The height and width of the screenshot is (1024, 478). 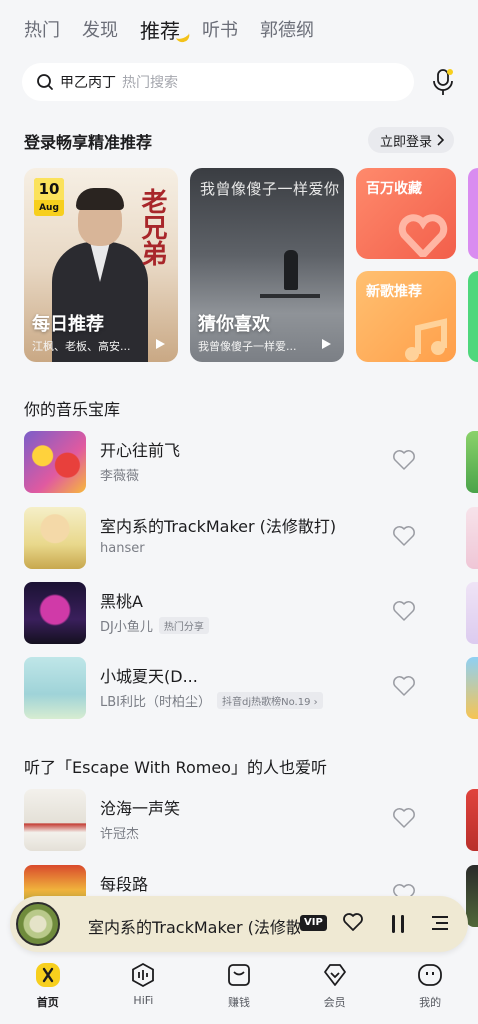 What do you see at coordinates (423, 235) in the screenshot?
I see `heart-decor-icon` at bounding box center [423, 235].